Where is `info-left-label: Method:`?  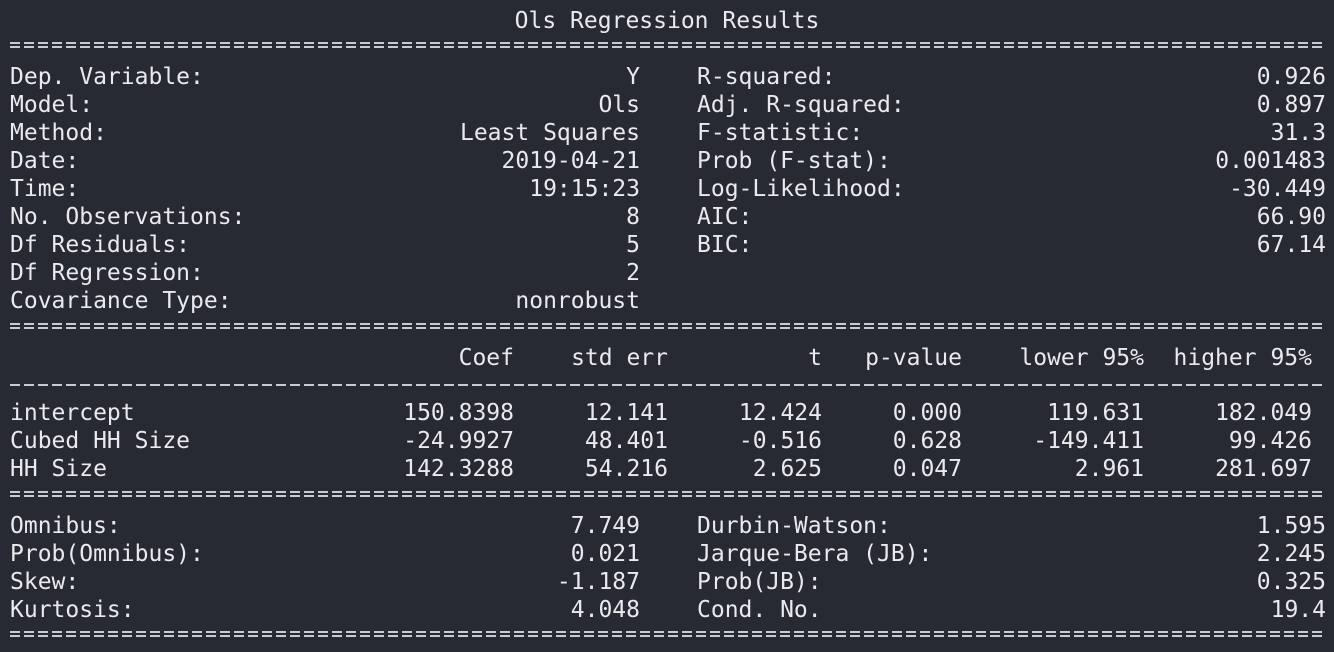
info-left-label: Method: is located at coordinates (58, 133).